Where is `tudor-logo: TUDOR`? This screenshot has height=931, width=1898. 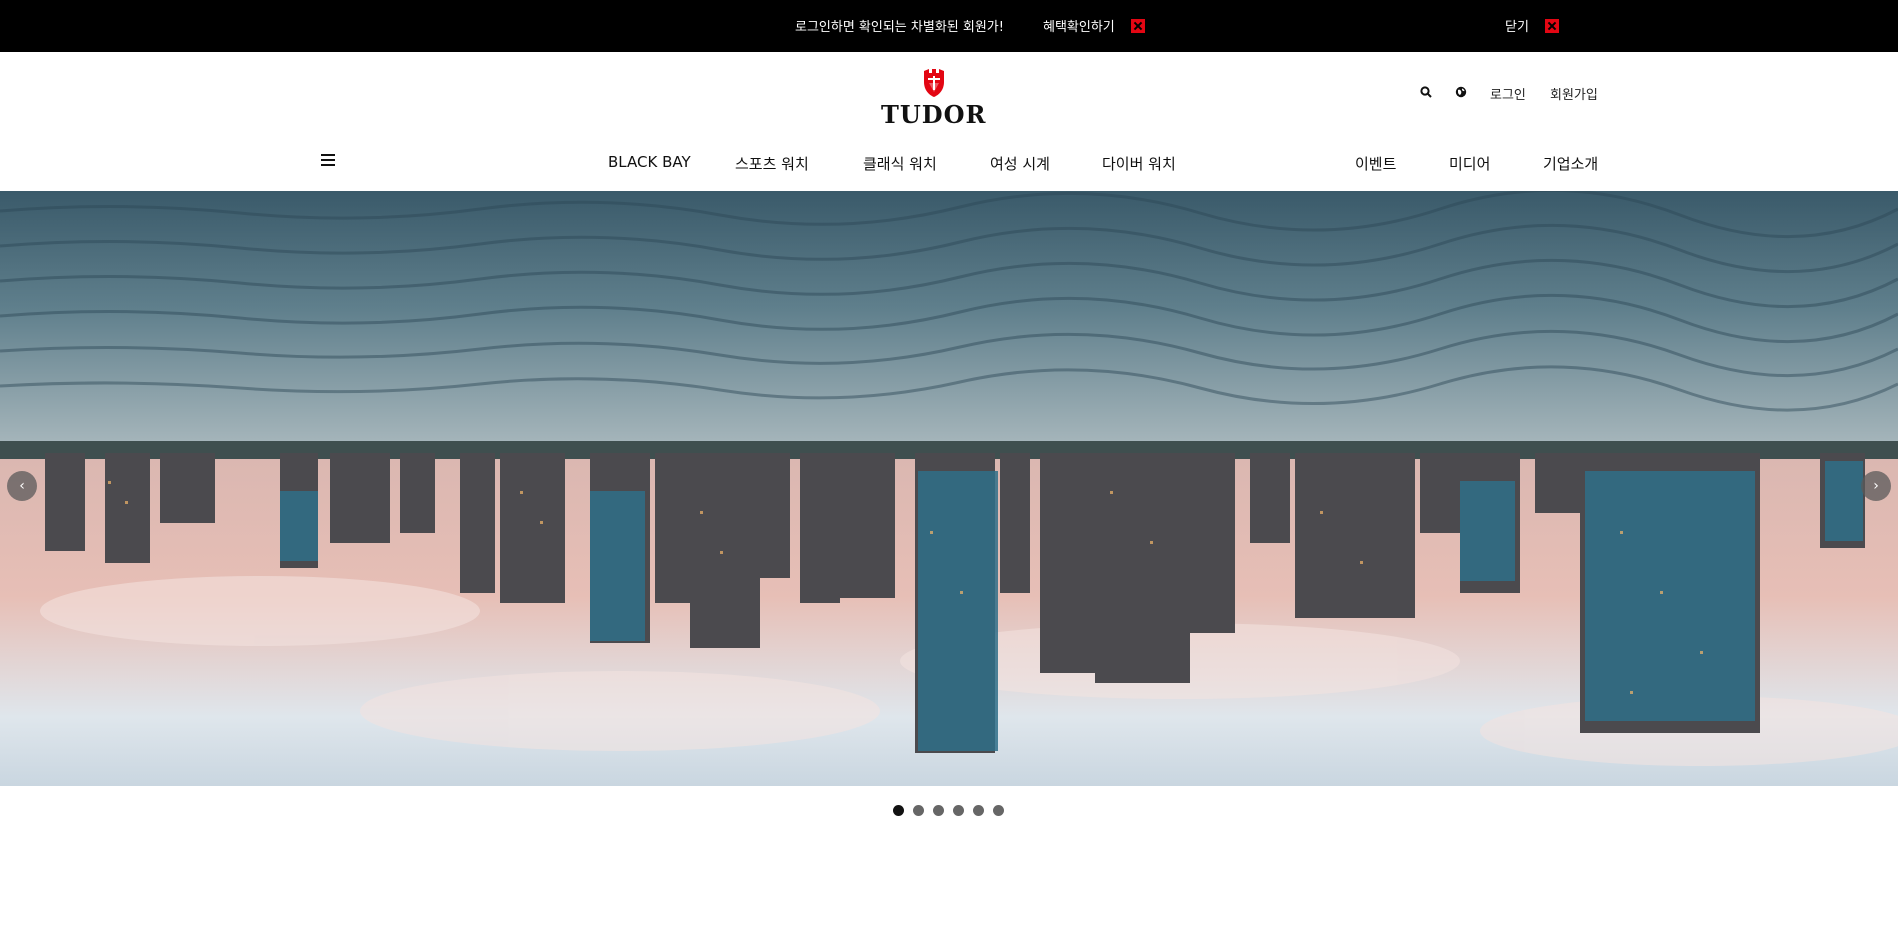 tudor-logo: TUDOR is located at coordinates (933, 100).